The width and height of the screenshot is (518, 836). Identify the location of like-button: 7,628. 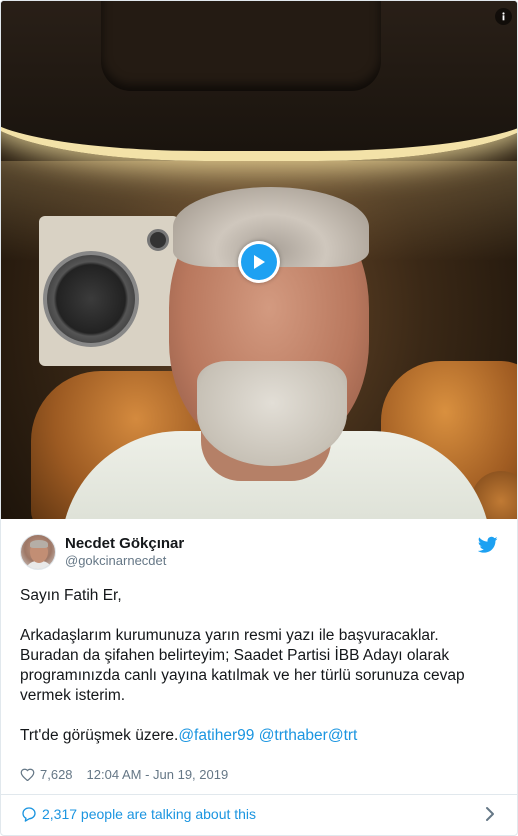
(46, 774).